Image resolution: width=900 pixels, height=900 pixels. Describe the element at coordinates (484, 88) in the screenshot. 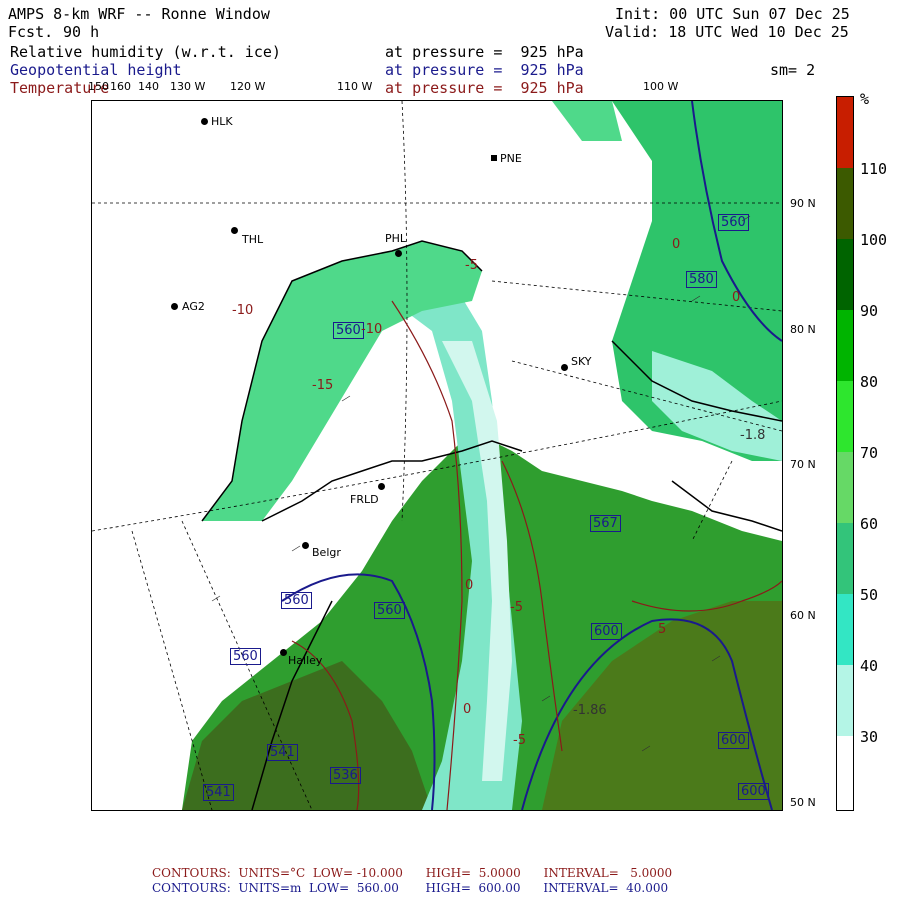

I see `field-temp-level: at pressure = 925 hPa` at that location.